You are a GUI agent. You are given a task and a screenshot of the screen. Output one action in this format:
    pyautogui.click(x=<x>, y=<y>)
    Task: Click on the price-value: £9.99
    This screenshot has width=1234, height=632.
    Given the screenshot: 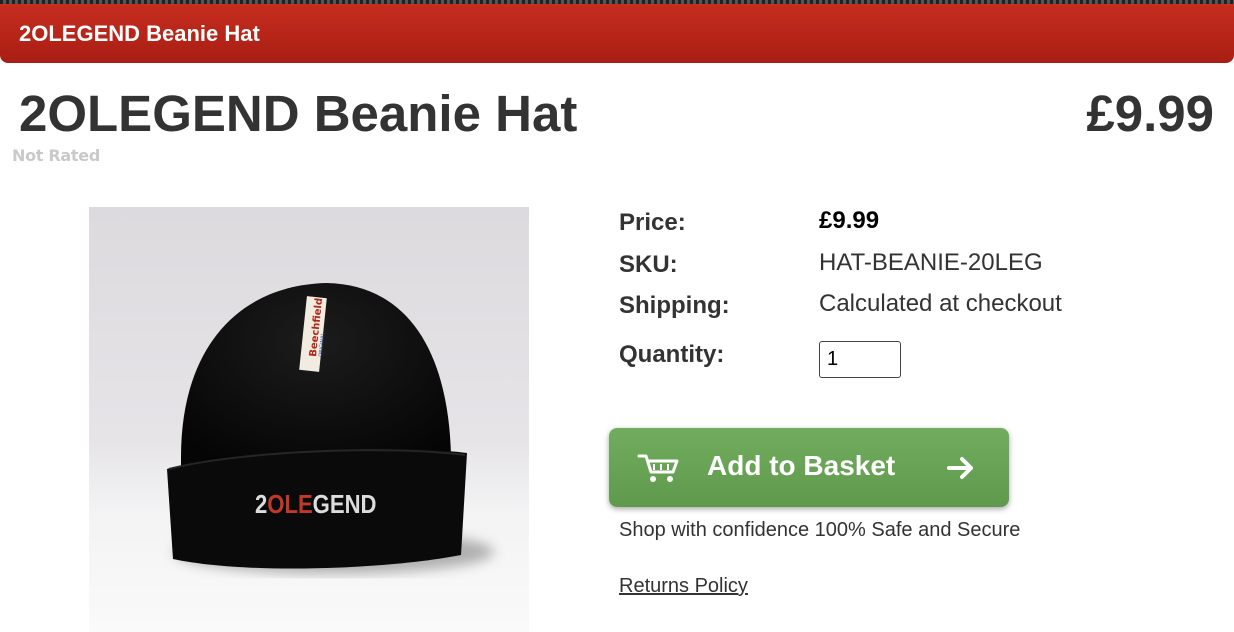 What is the action you would take?
    pyautogui.click(x=849, y=220)
    